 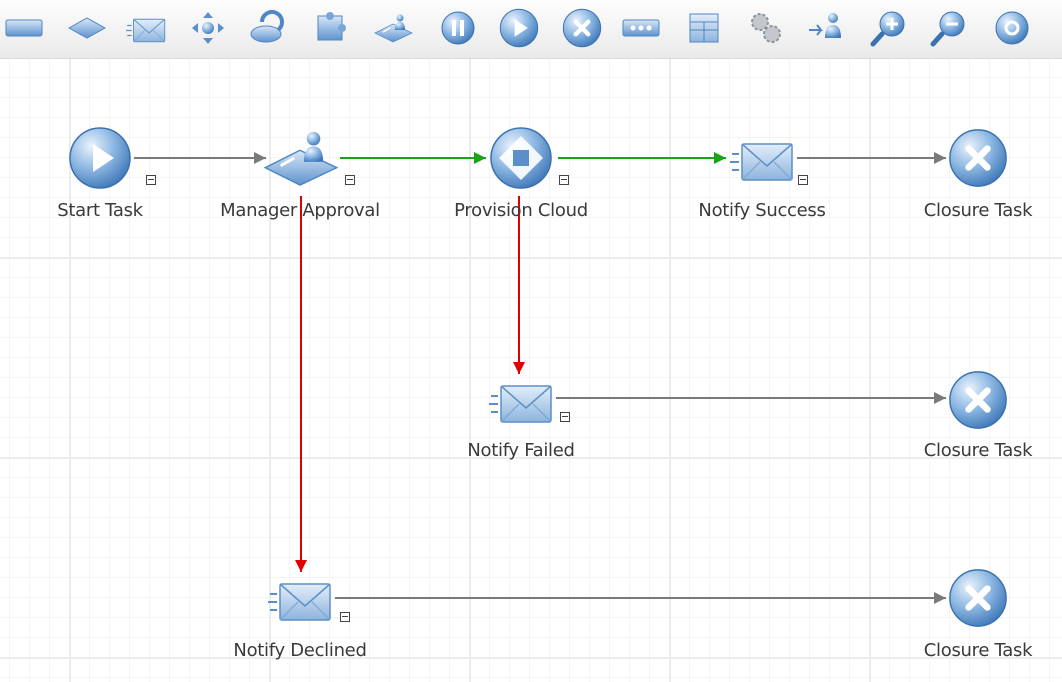 I want to click on assign-user-icon, so click(x=825, y=25).